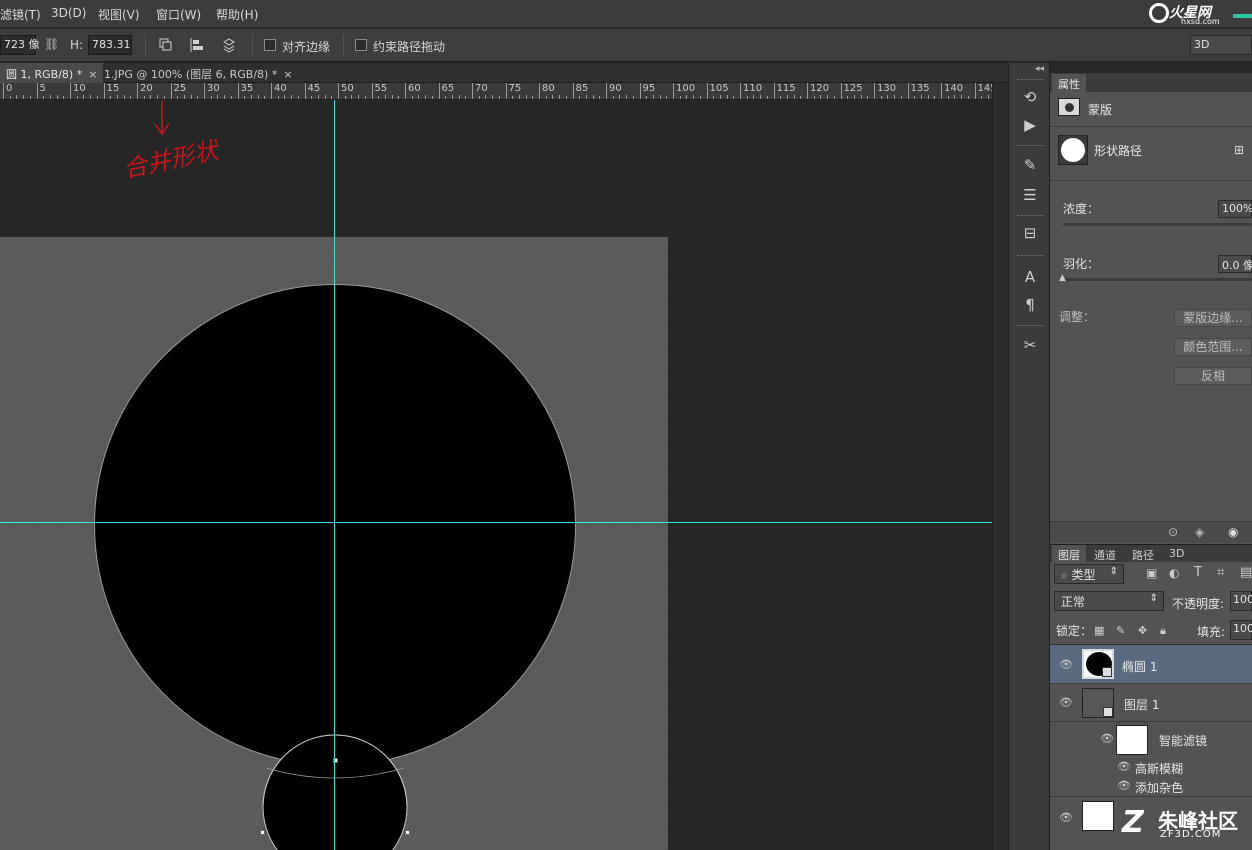  What do you see at coordinates (1159, 787) in the screenshot?
I see `filter-name: 添加杂色` at bounding box center [1159, 787].